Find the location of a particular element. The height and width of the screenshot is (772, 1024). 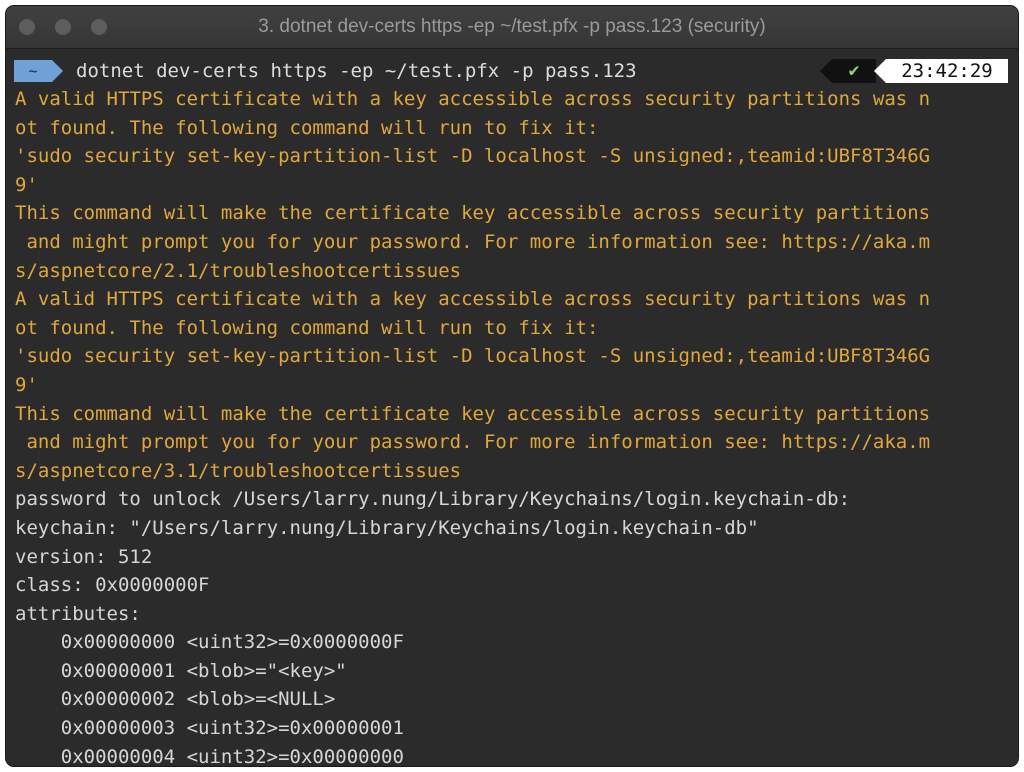

output-line: 0x00000000 <uint32>=0x0000000F is located at coordinates (209, 642).